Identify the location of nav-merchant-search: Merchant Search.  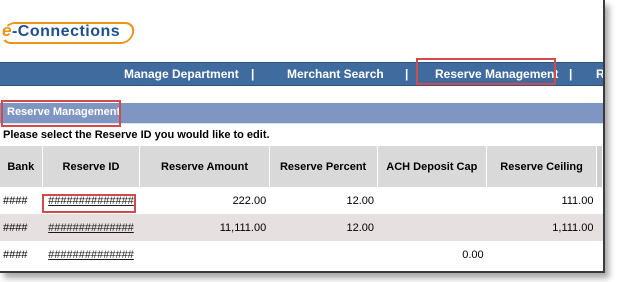
(335, 74).